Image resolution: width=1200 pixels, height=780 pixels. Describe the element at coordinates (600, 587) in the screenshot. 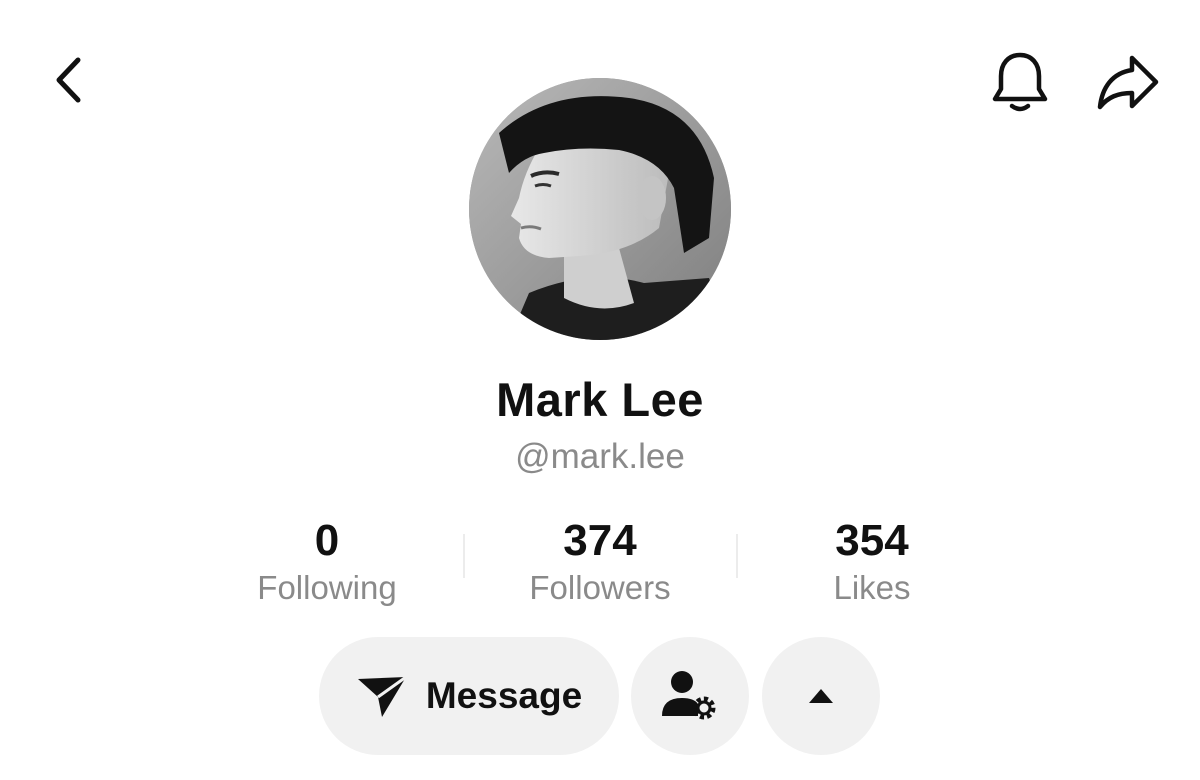

I see `stat-label: Followers` at that location.